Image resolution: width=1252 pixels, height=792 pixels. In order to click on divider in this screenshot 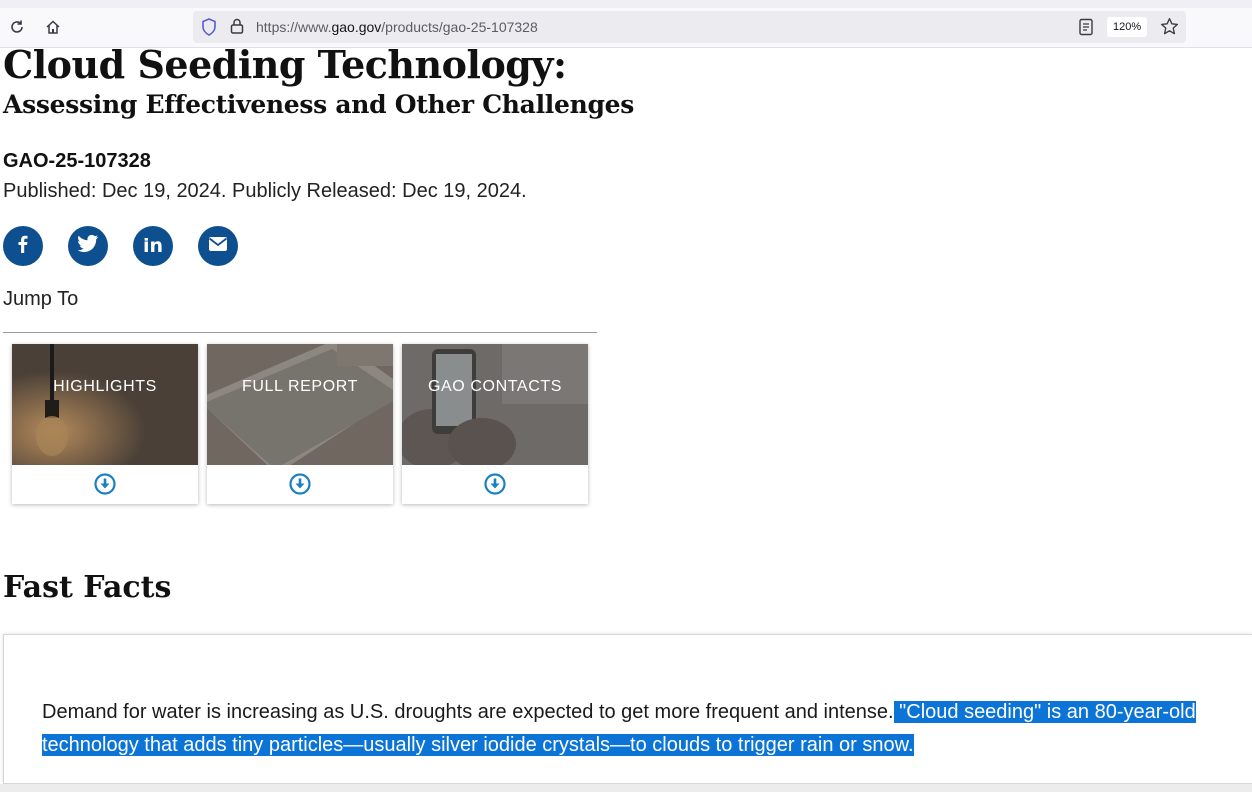, I will do `click(300, 332)`.